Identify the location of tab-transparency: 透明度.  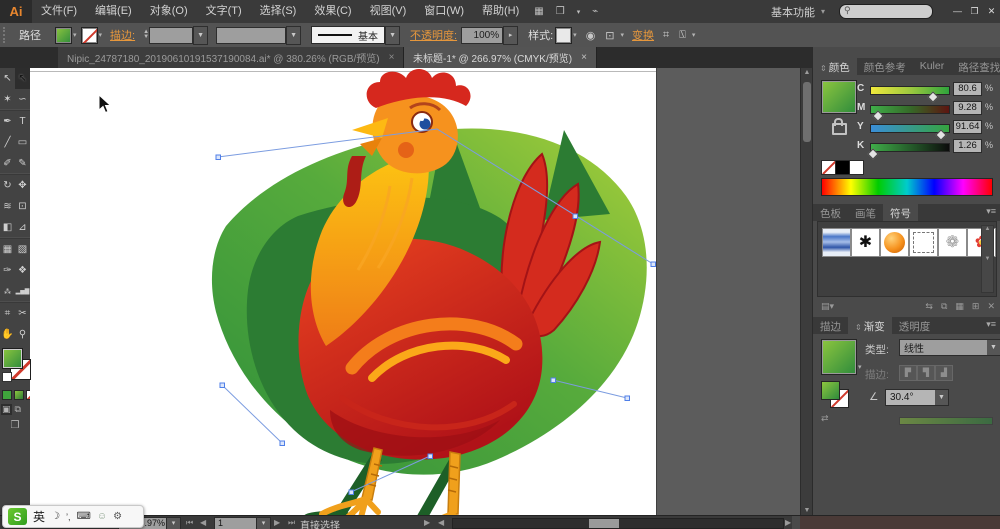
(915, 325).